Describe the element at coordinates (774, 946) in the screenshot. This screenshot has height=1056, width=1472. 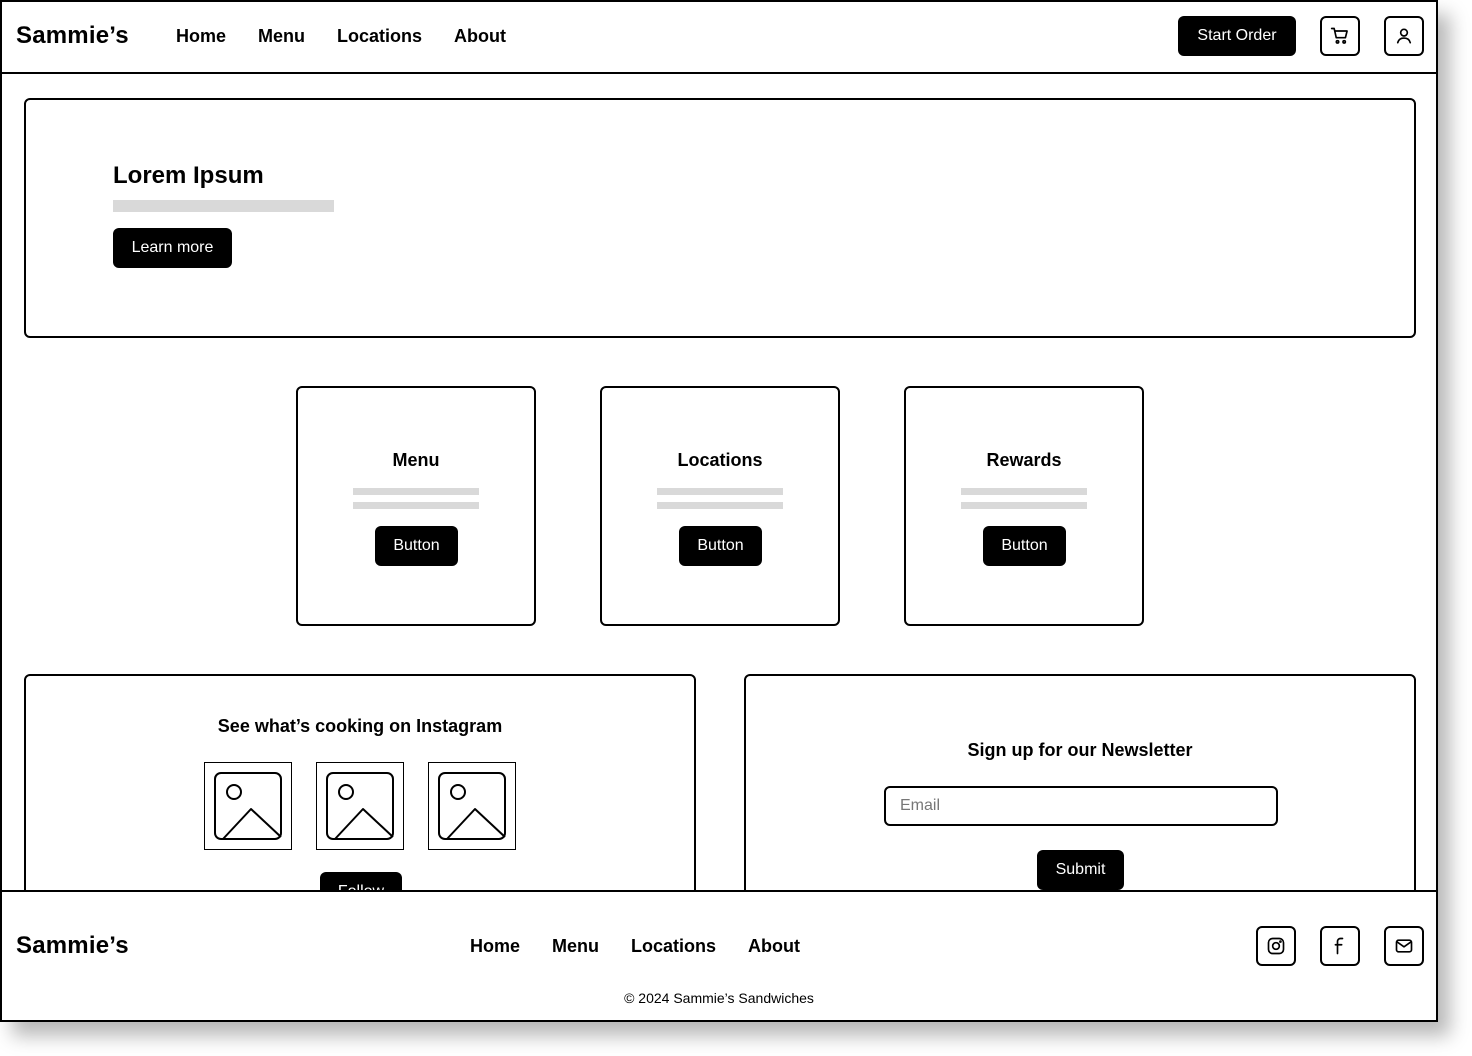
I see `footer-nav-about: About` at that location.